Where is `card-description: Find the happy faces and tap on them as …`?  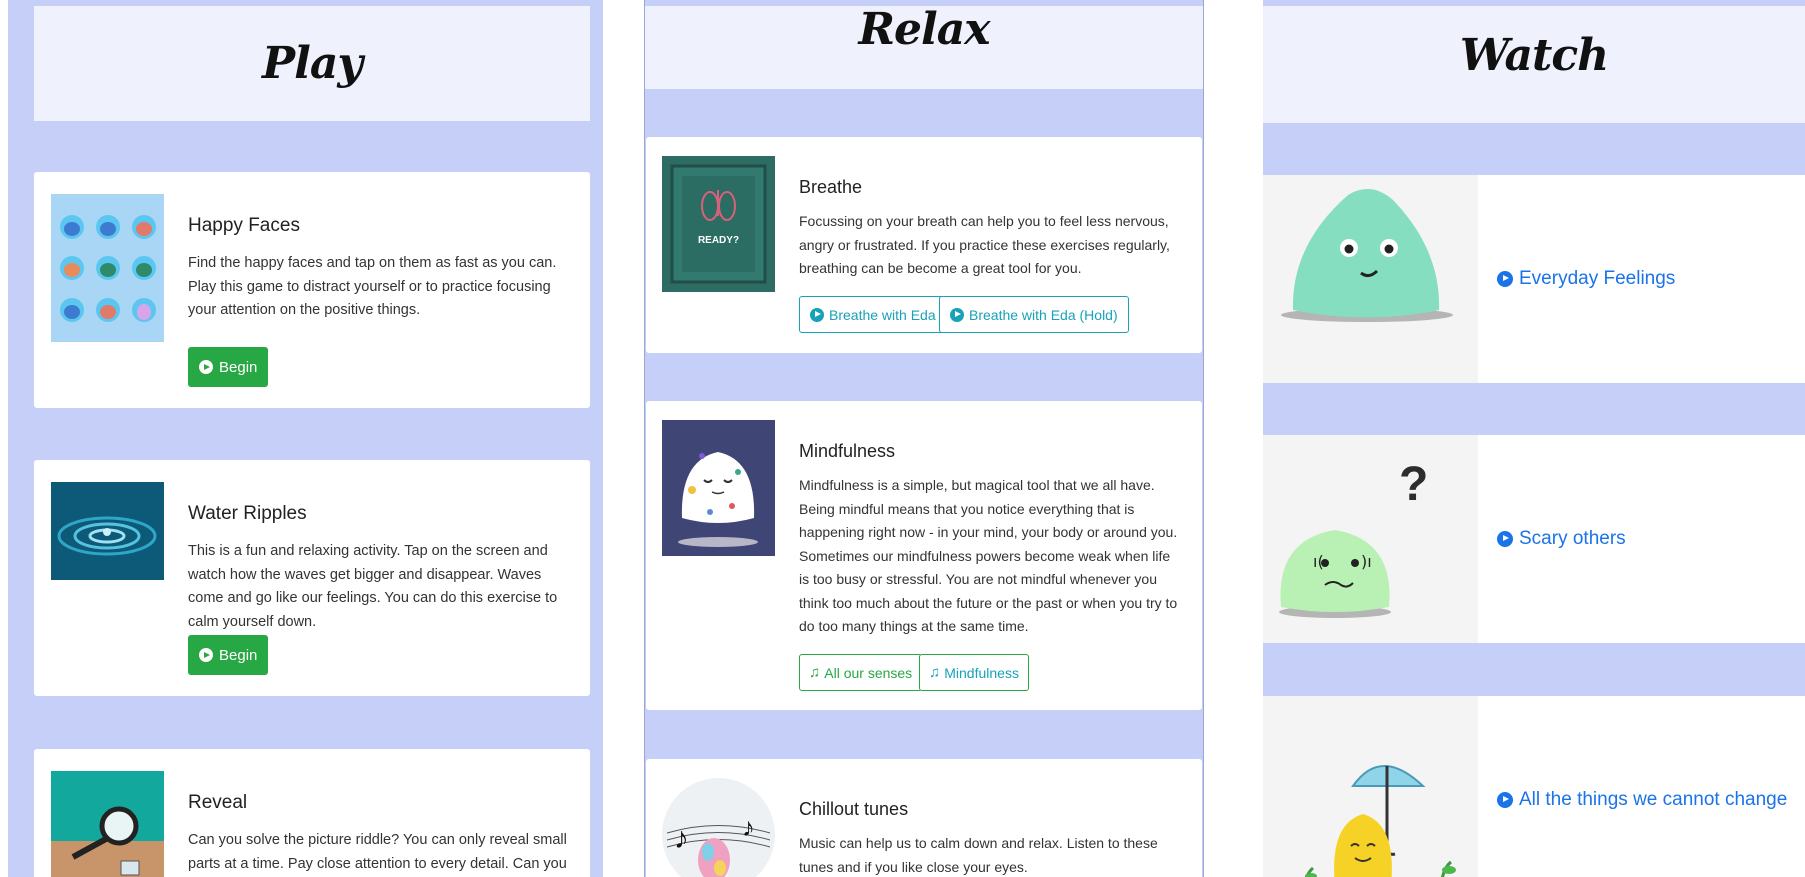
card-description: Find the happy faces and tap on them as … is located at coordinates (372, 286).